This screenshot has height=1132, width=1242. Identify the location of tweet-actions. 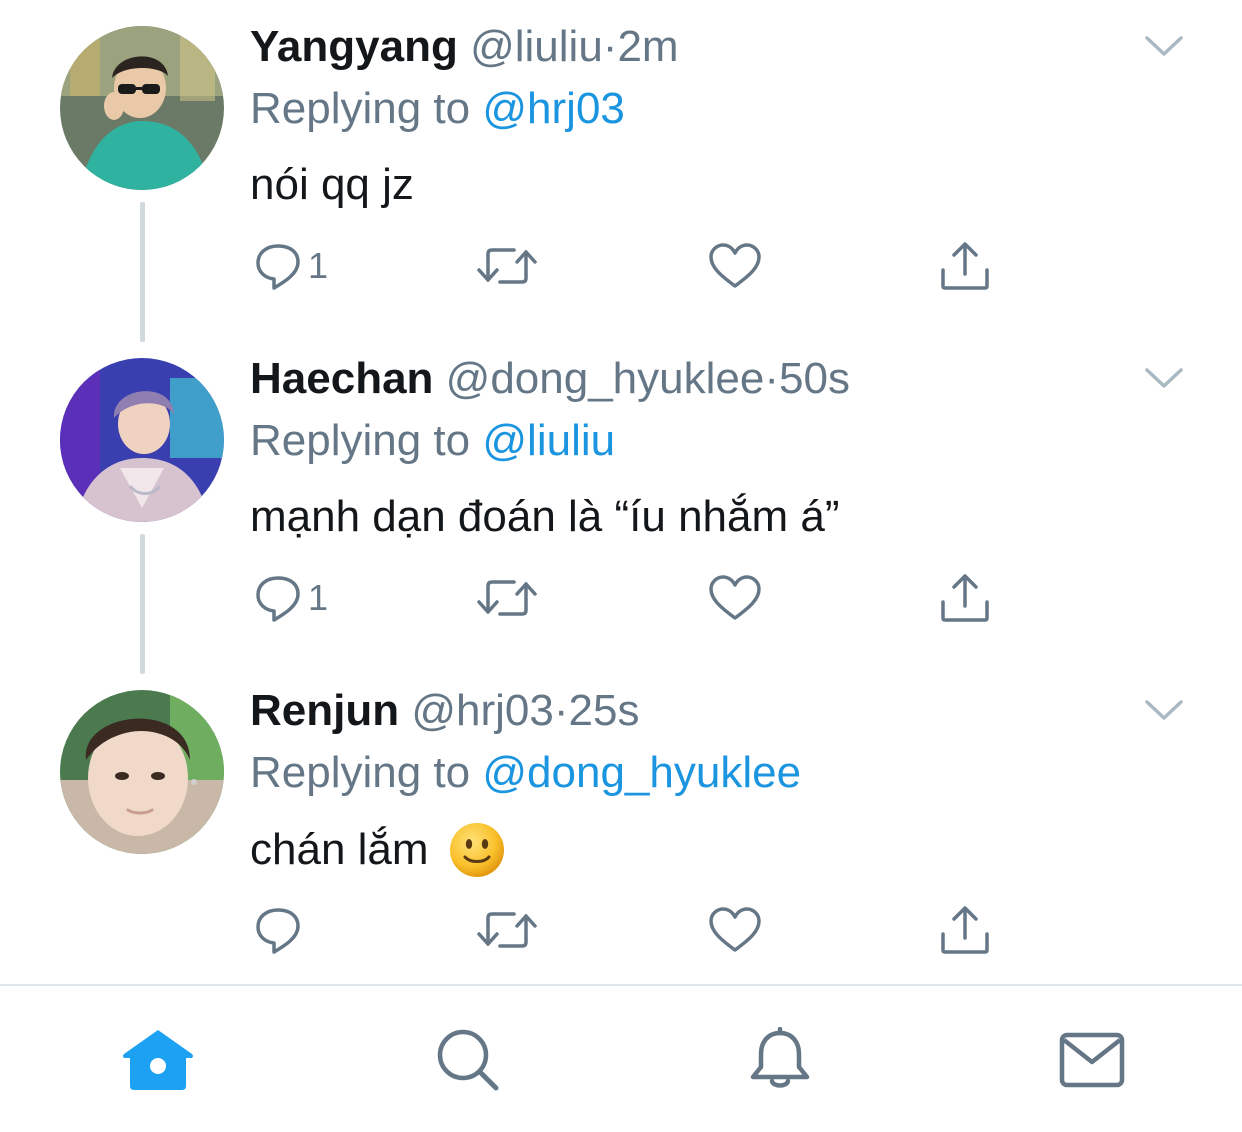
(621, 932).